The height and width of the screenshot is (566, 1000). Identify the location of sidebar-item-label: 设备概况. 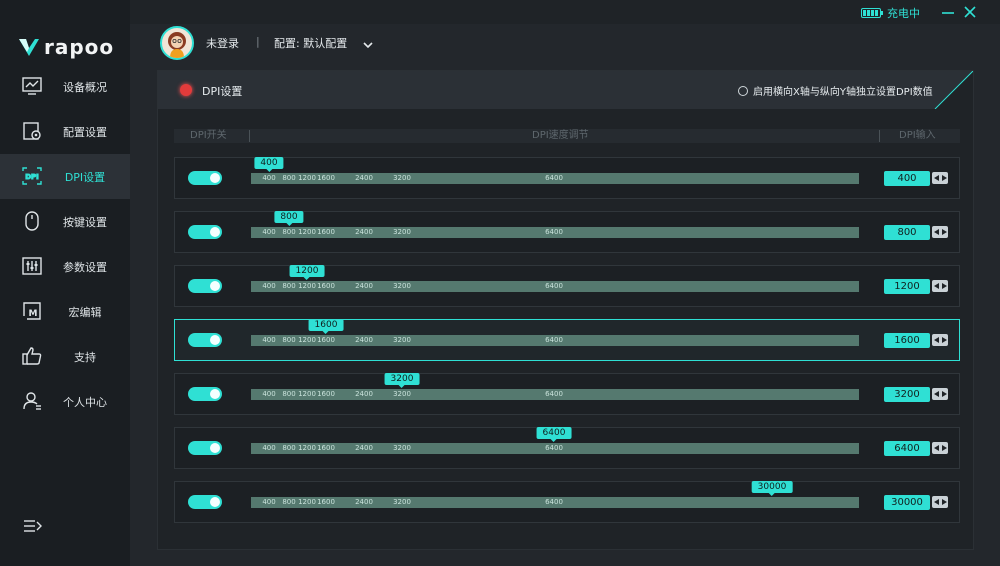
(85, 87).